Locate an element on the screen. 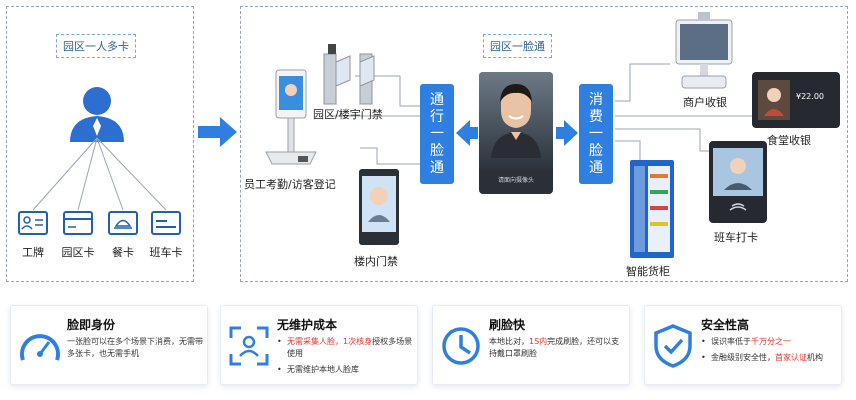 This screenshot has width=856, height=400. shuttle-card-icon is located at coordinates (166, 223).